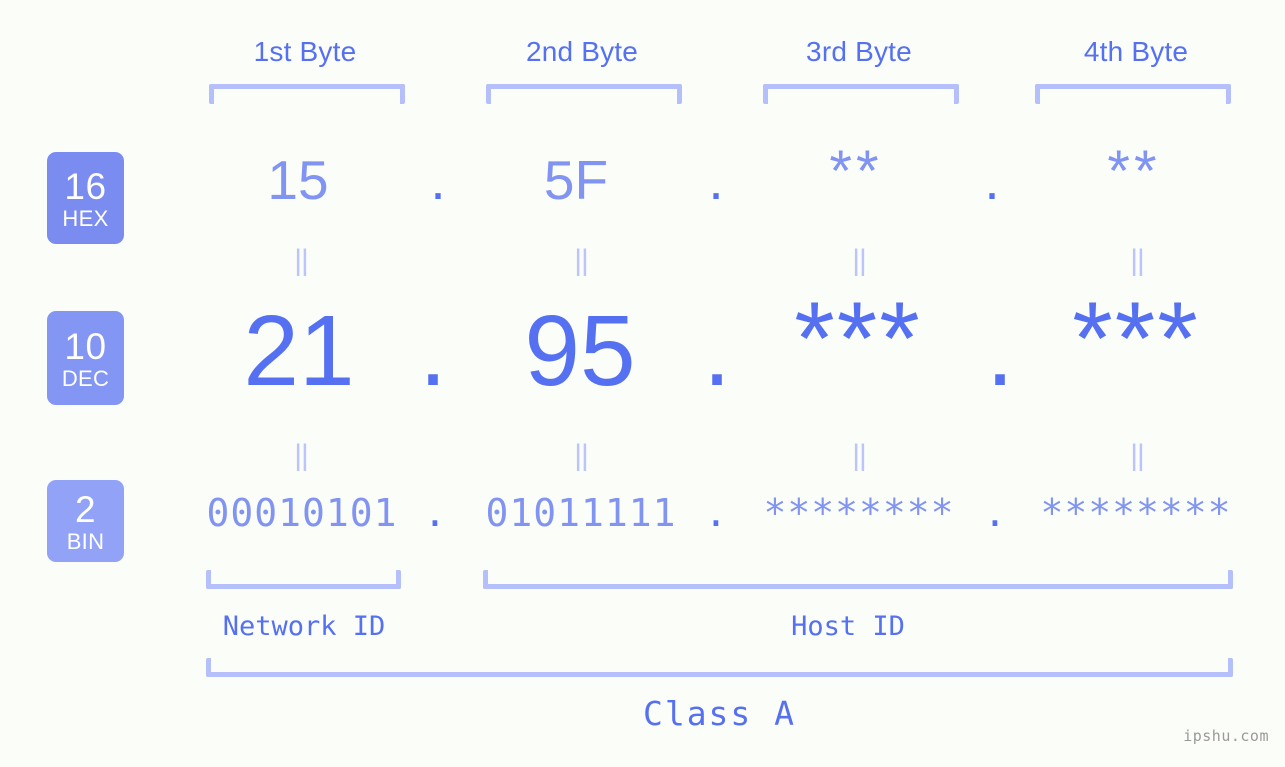  Describe the element at coordinates (301, 455) in the screenshot. I see `connector-dec-bin-1: ||` at that location.